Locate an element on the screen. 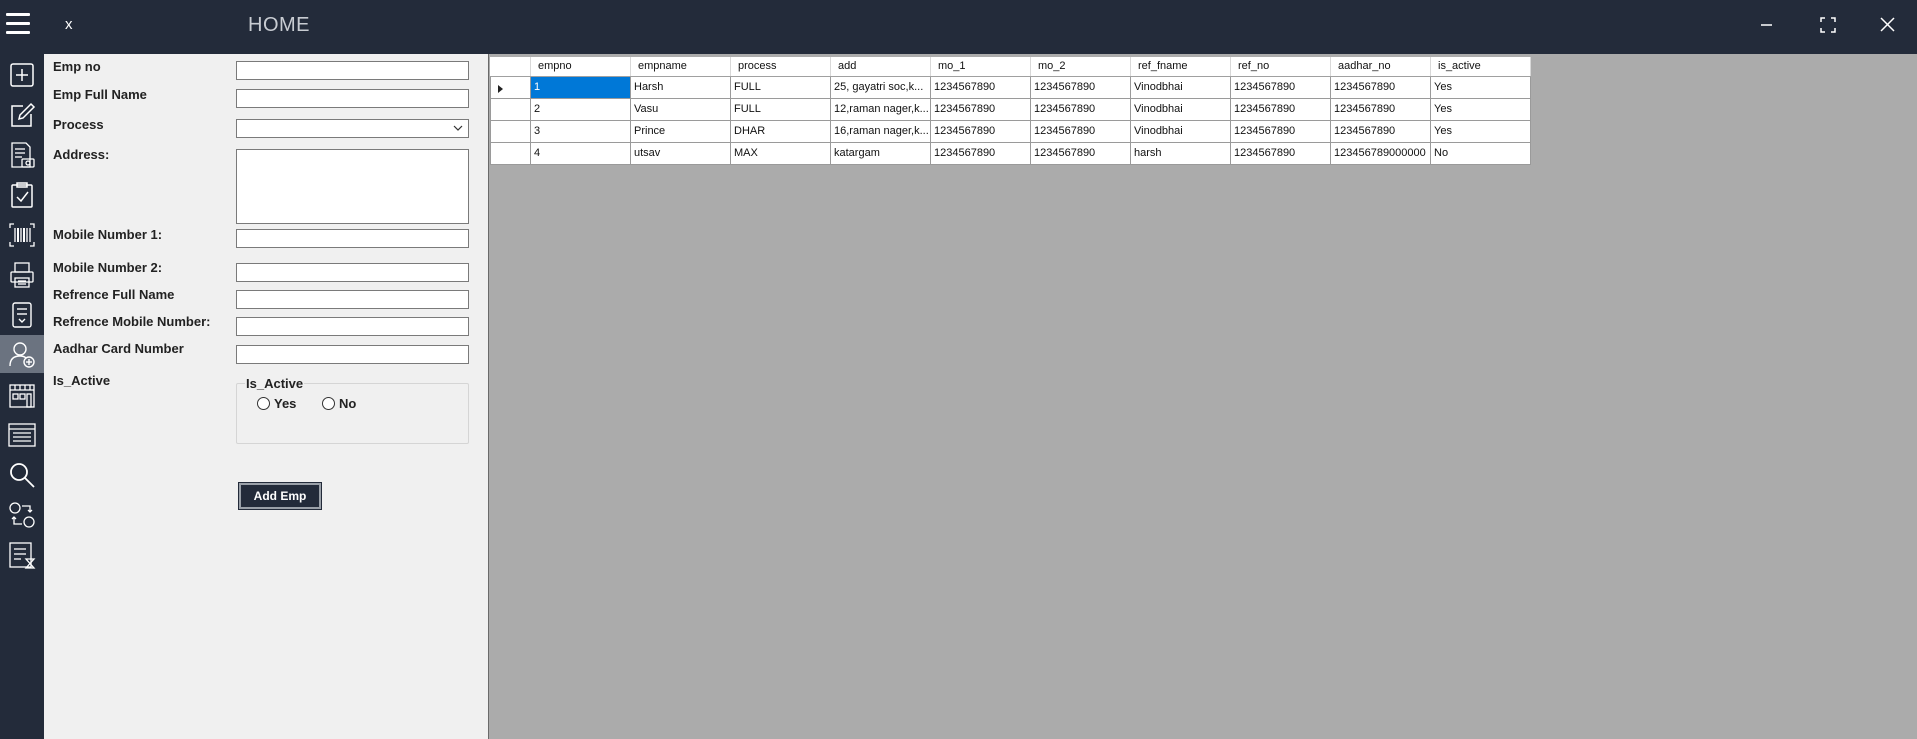  column-header-aadhar-no: aadhar_no is located at coordinates (1380, 67).